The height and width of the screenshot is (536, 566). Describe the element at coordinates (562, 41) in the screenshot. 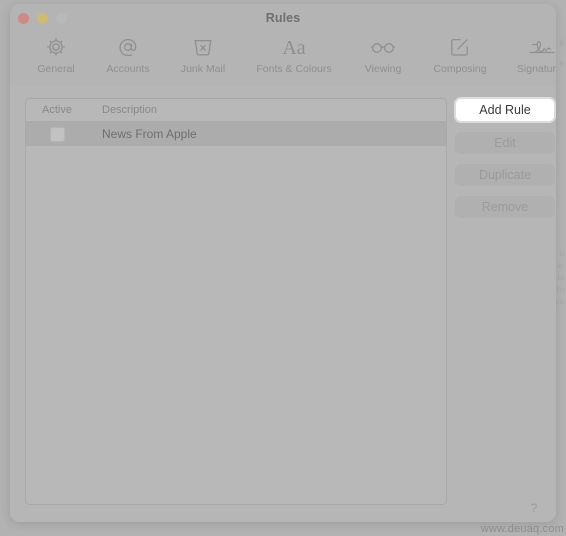

I see `bg-fragment: g` at that location.